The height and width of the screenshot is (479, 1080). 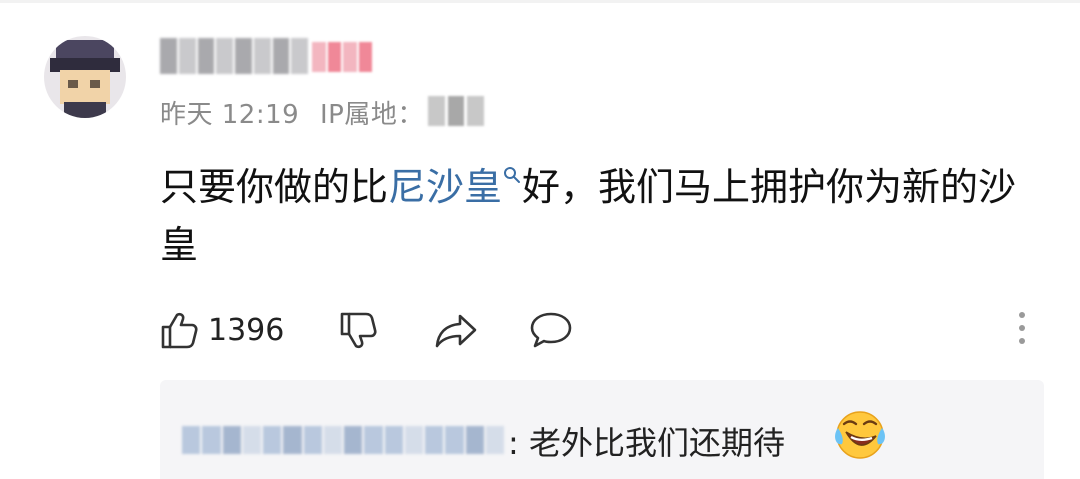 What do you see at coordinates (445, 187) in the screenshot?
I see `keyword-link-text: 尼沙皇` at bounding box center [445, 187].